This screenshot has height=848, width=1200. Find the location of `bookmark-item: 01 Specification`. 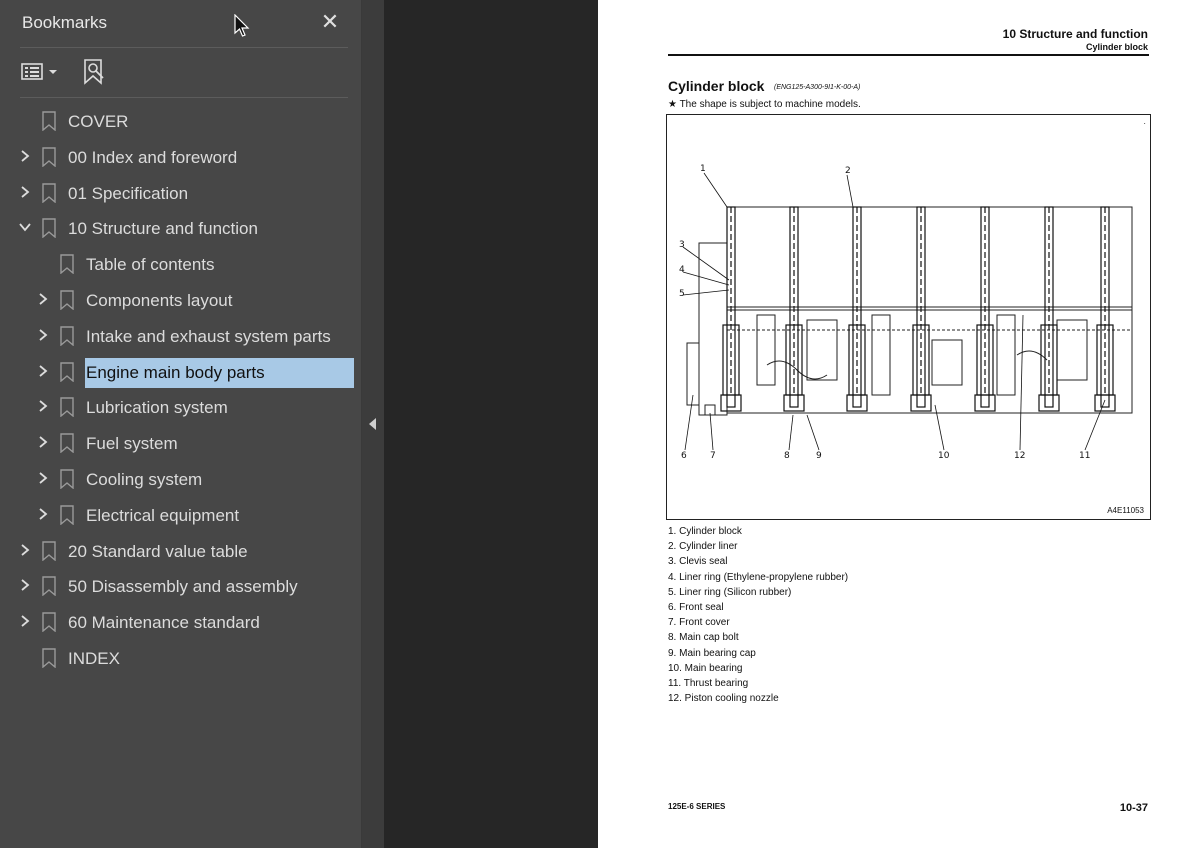

bookmark-item: 01 Specification is located at coordinates (181, 192).